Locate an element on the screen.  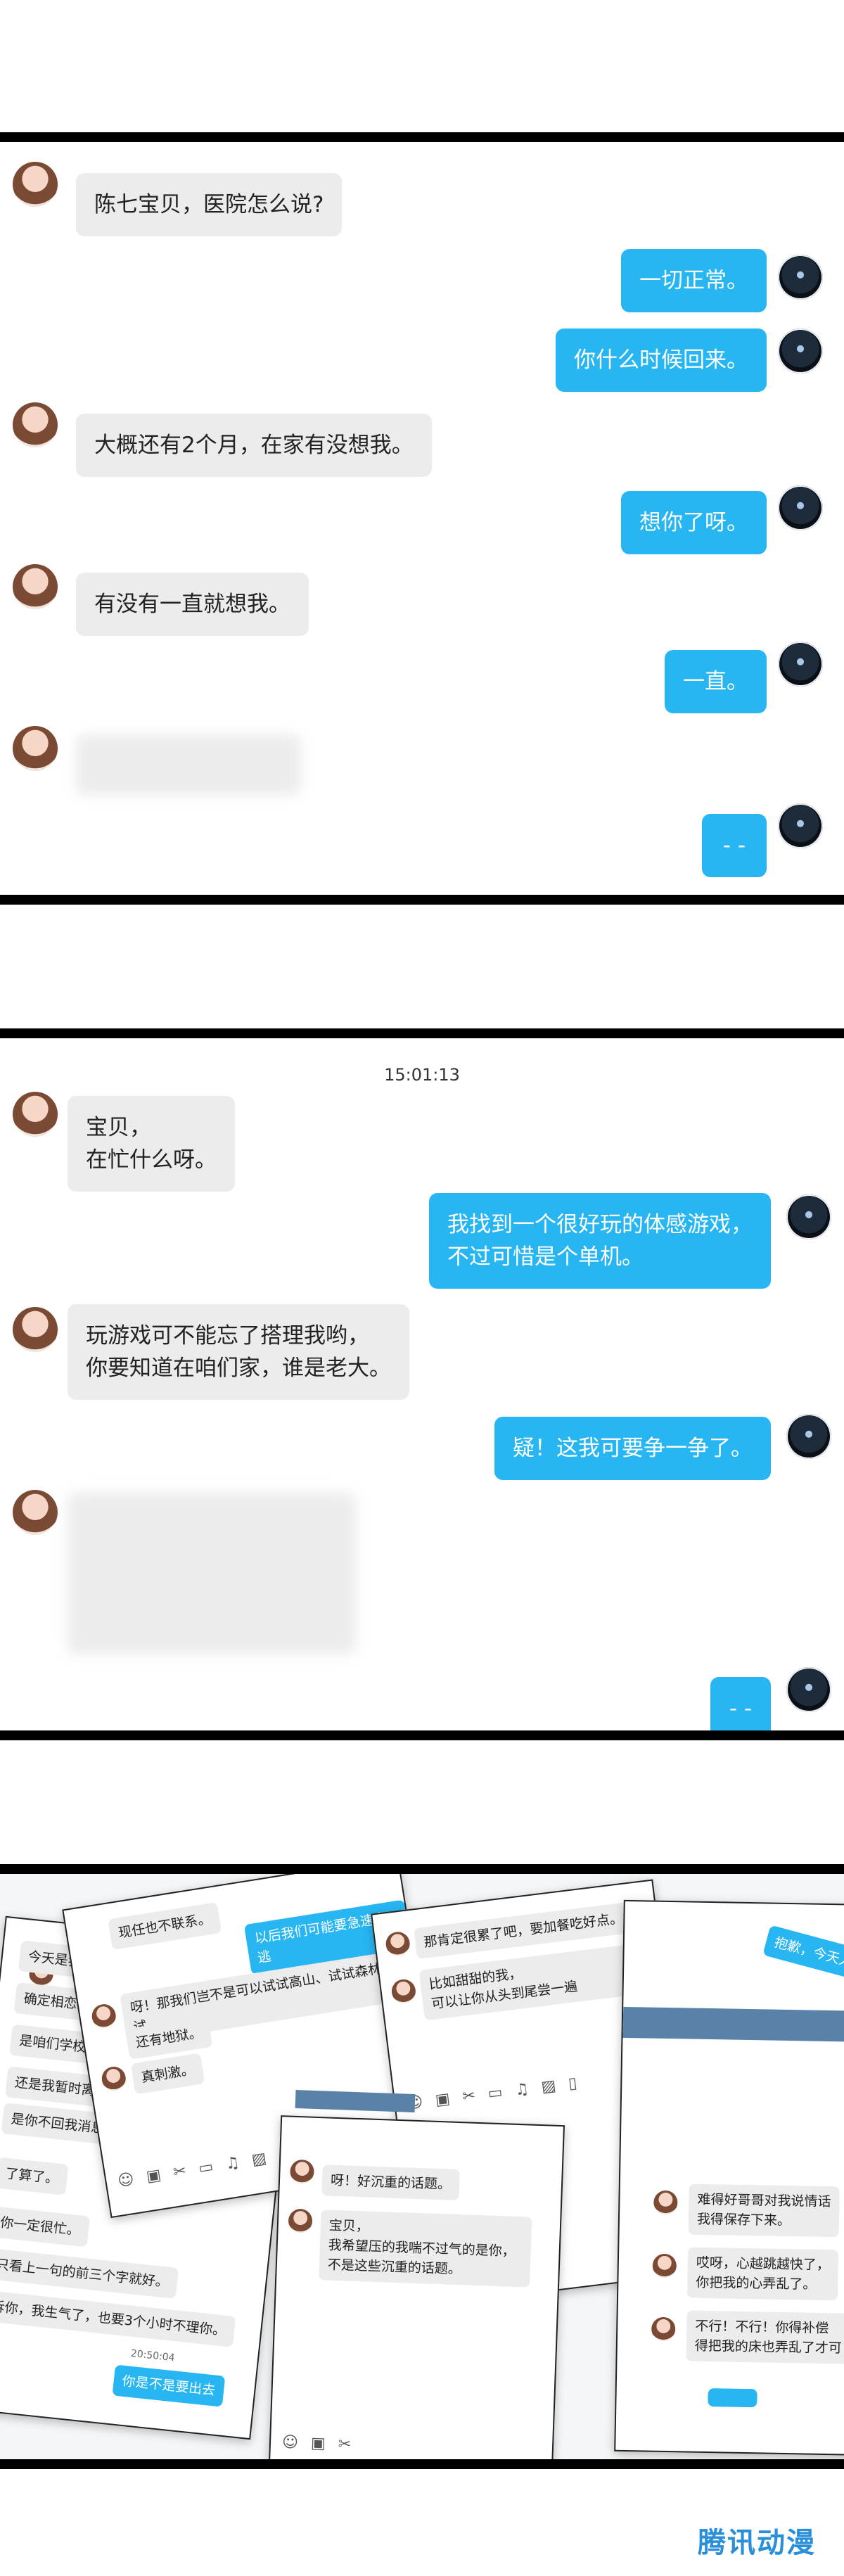
message-bubble is located at coordinates (732, 2398).